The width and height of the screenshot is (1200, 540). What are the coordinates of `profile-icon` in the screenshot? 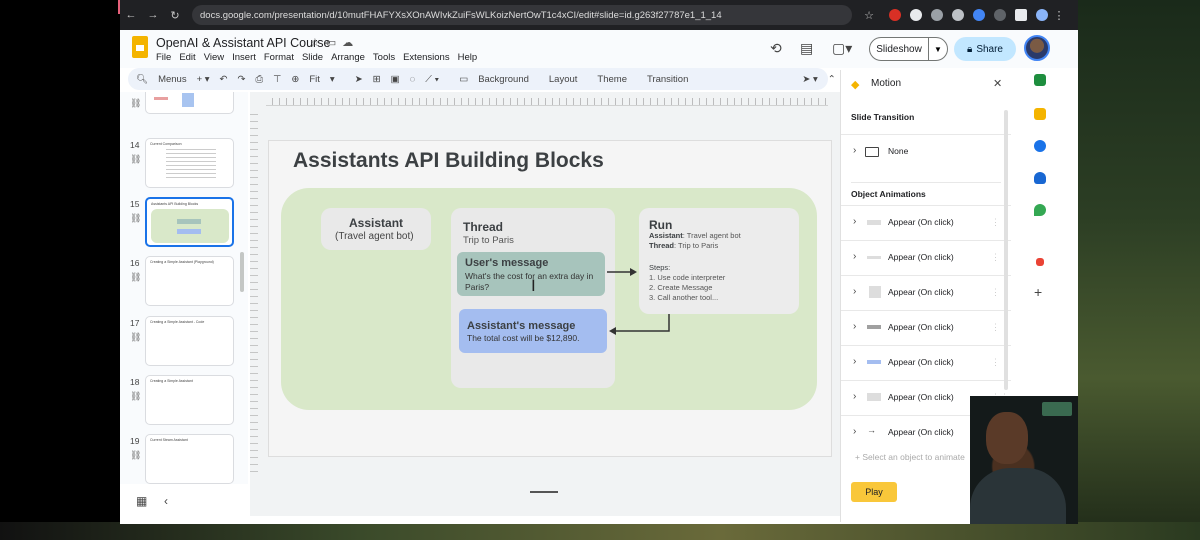 It's located at (1042, 15).